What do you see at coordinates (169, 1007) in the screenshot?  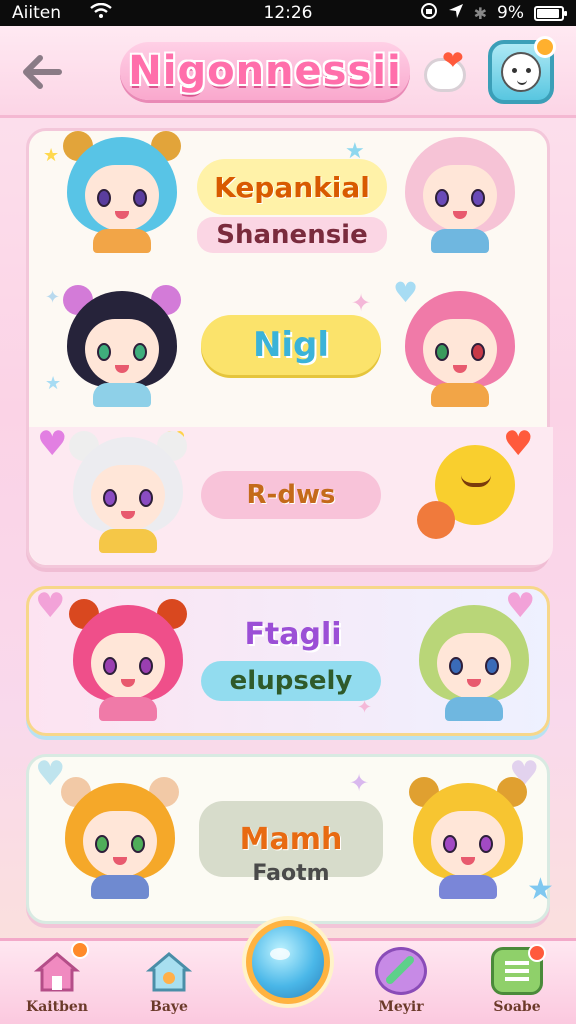 I see `nav-label: Baye` at bounding box center [169, 1007].